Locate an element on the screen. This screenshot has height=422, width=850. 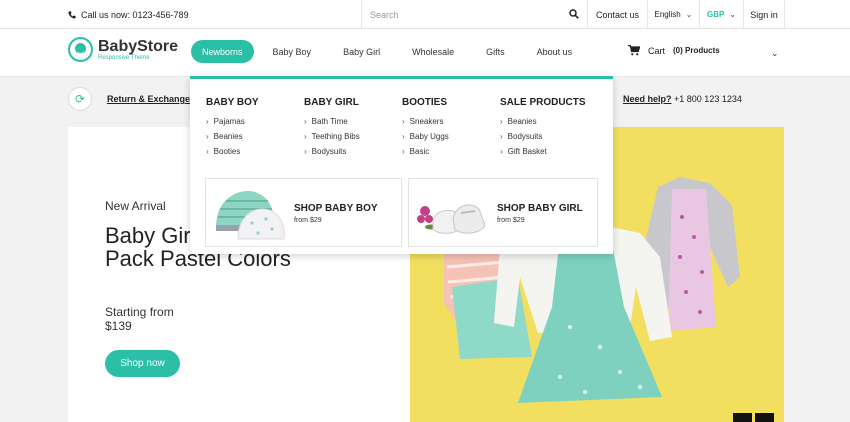
help-link: Need help? is located at coordinates (647, 99).